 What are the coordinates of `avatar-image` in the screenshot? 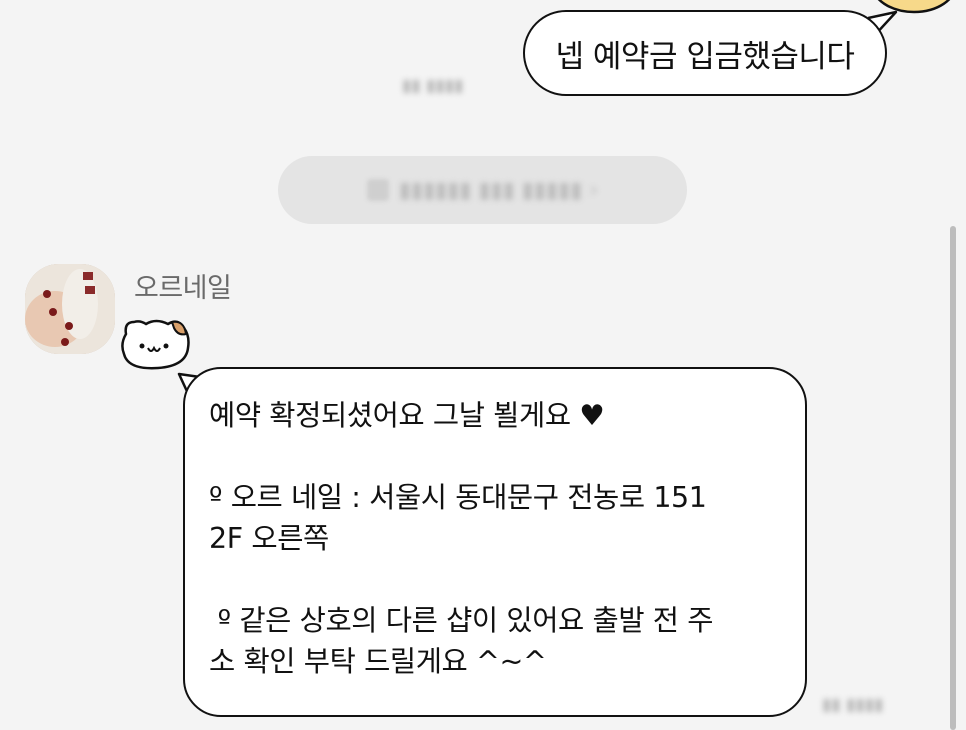 It's located at (70, 309).